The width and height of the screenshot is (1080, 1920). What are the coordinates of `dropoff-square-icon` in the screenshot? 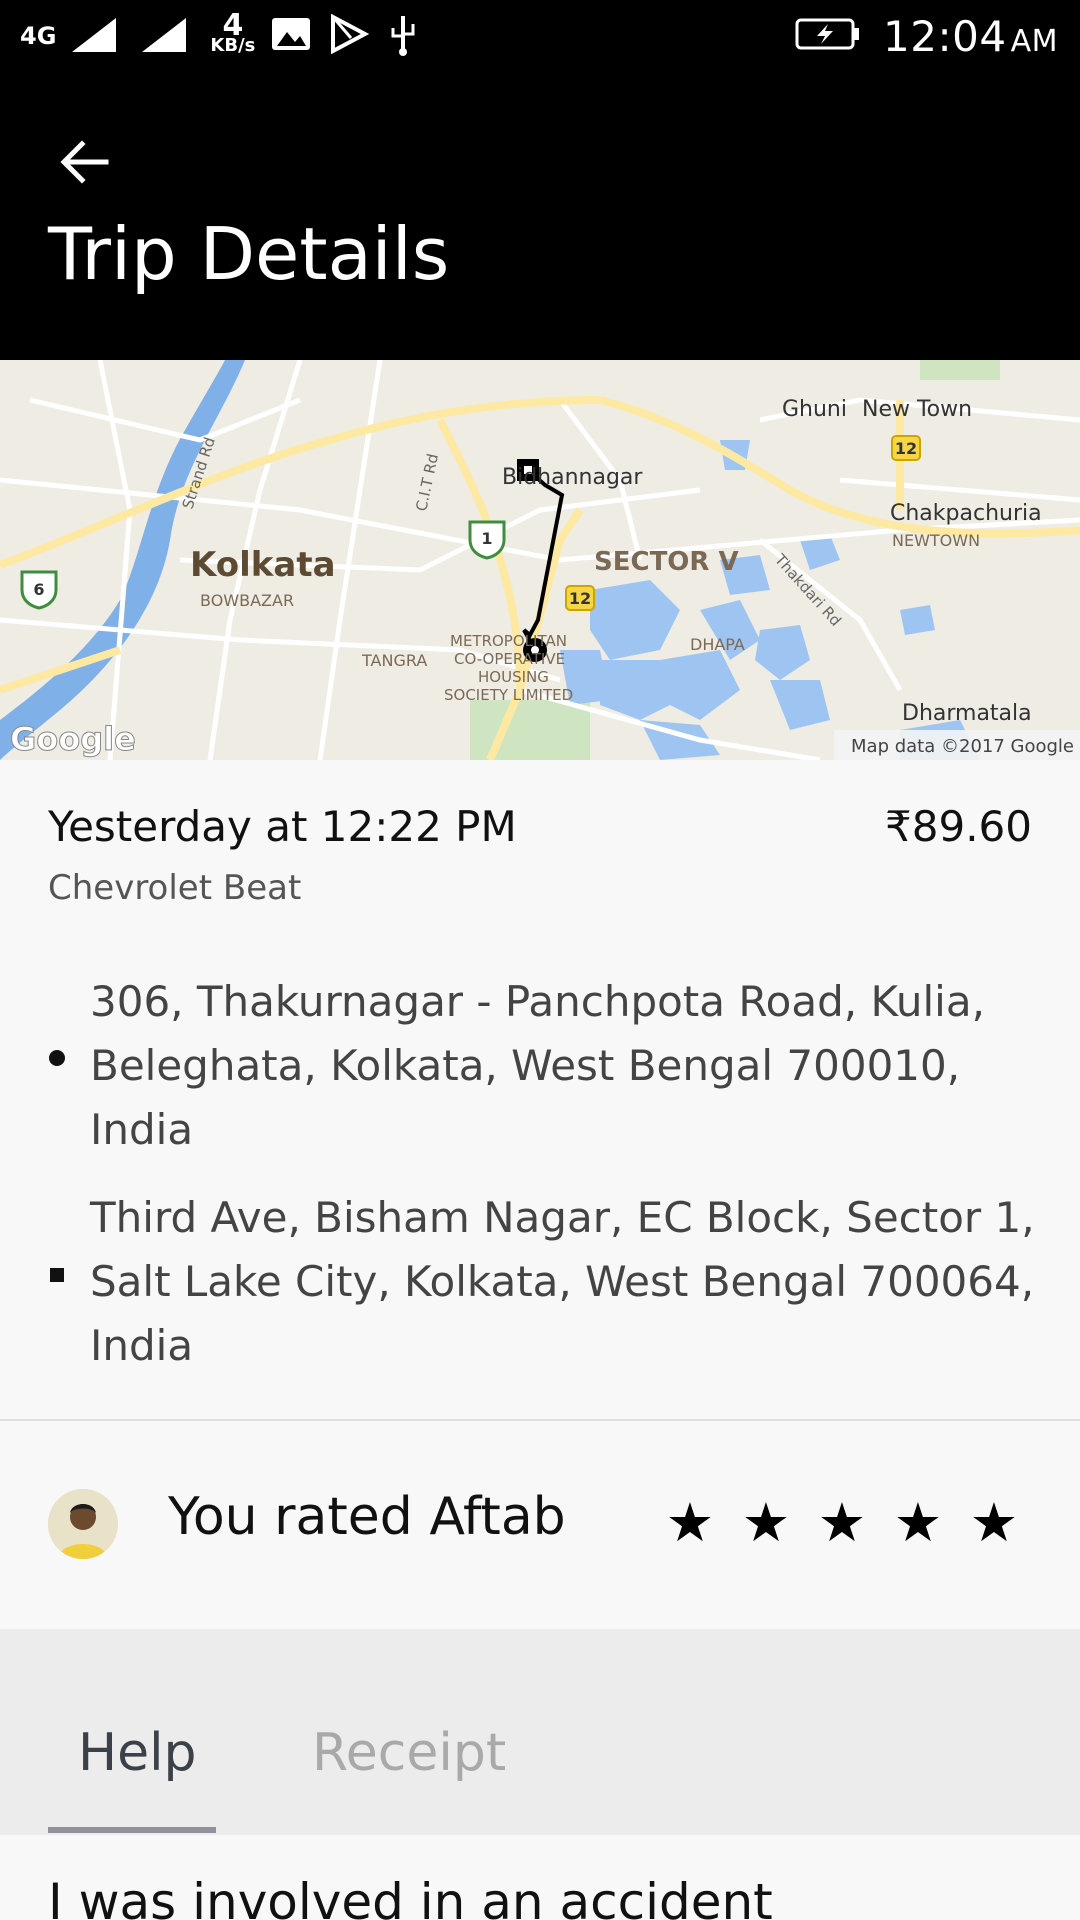 It's located at (57, 1275).